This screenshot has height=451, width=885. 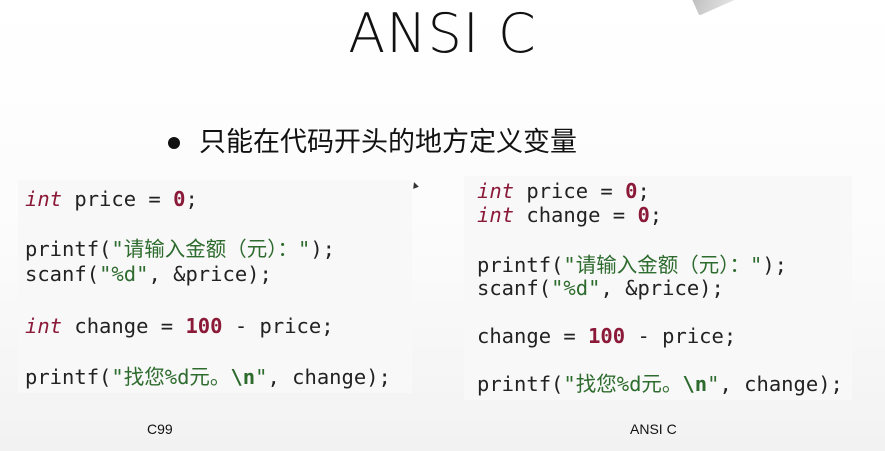 What do you see at coordinates (160, 429) in the screenshot?
I see `caption-c99: C99` at bounding box center [160, 429].